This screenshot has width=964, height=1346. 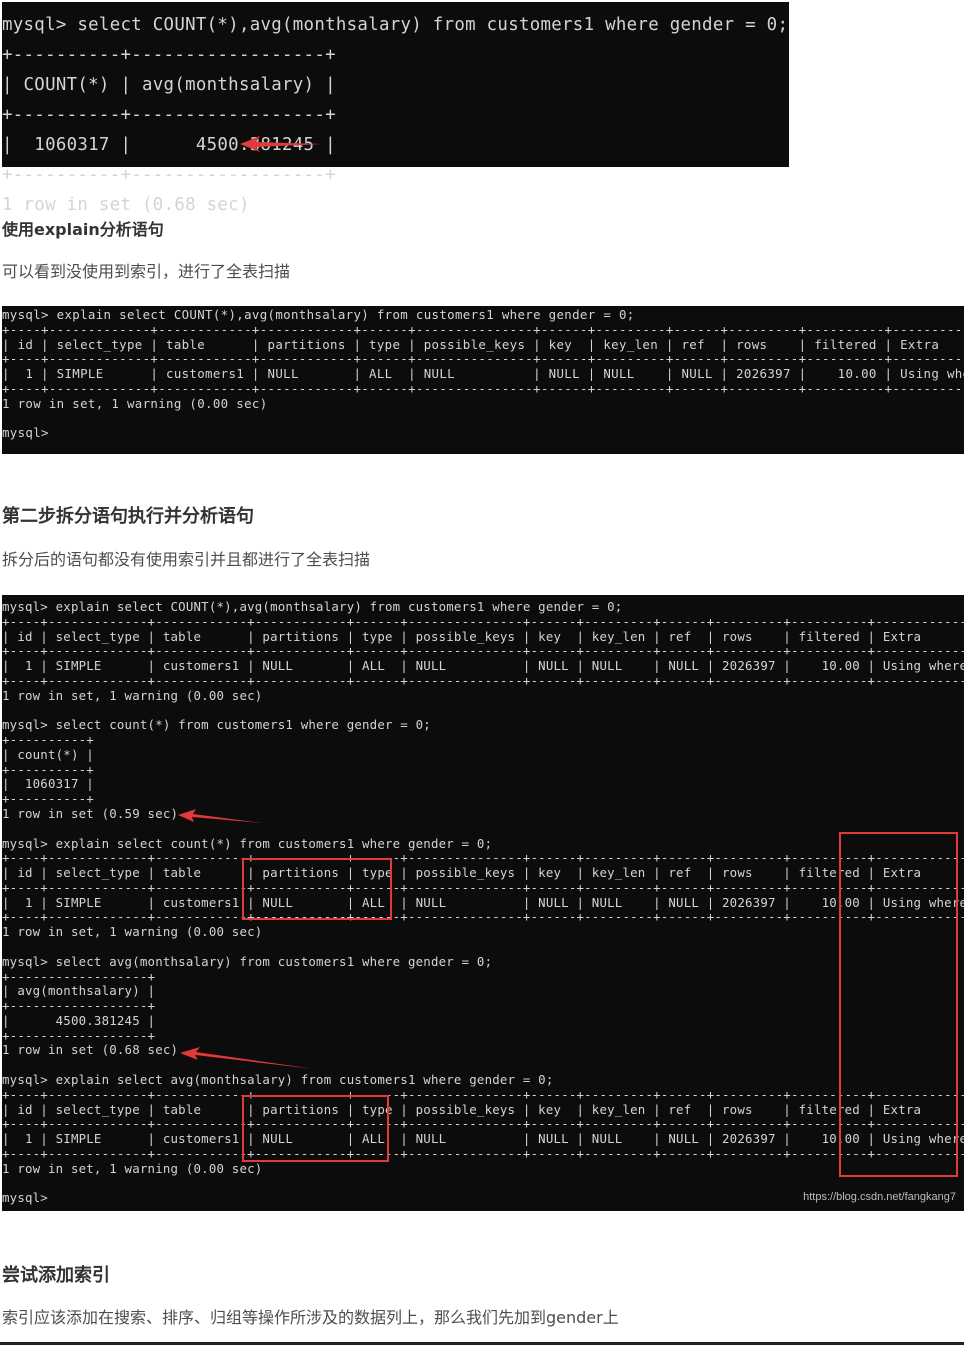 I want to click on section-paragraph-step2: 拆分后的语句都没有使用索引并且都进行了全表扫描, so click(x=186, y=559).